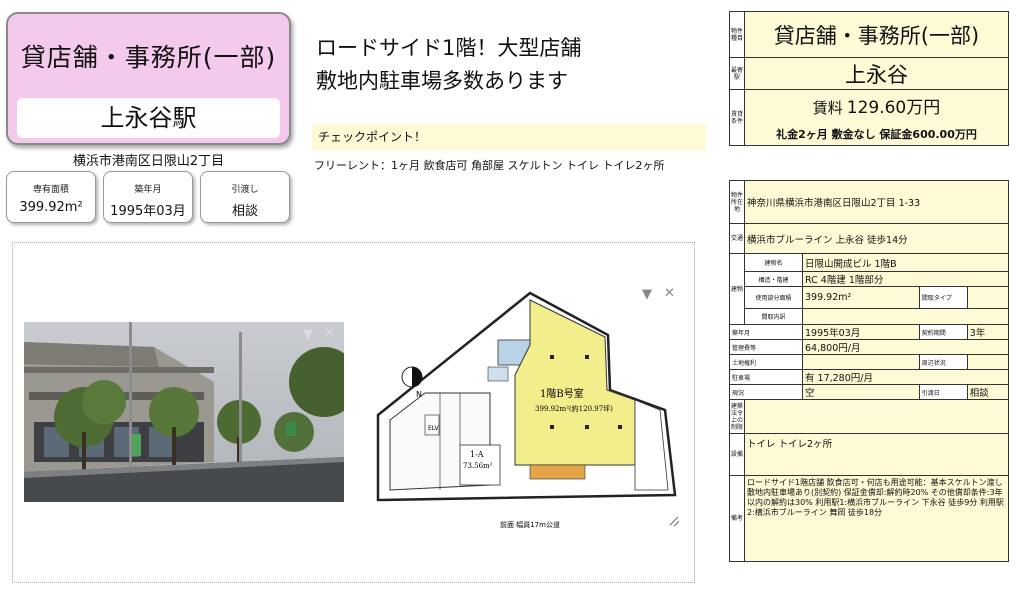  I want to click on contract-value: 3年, so click(988, 332).